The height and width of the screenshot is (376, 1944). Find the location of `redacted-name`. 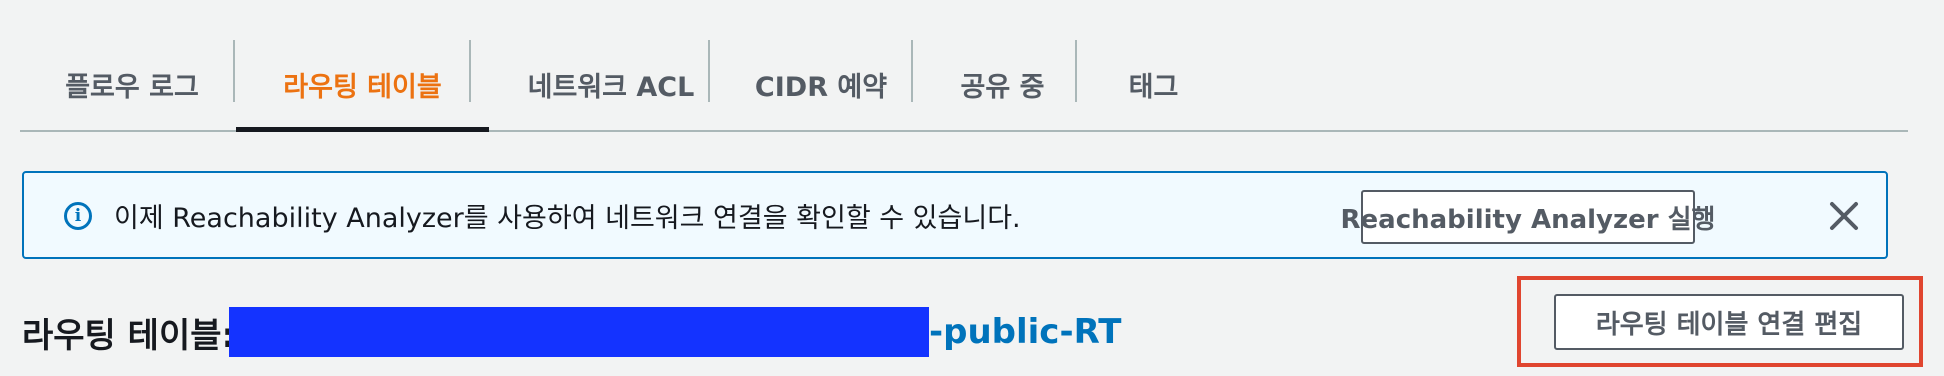

redacted-name is located at coordinates (579, 332).